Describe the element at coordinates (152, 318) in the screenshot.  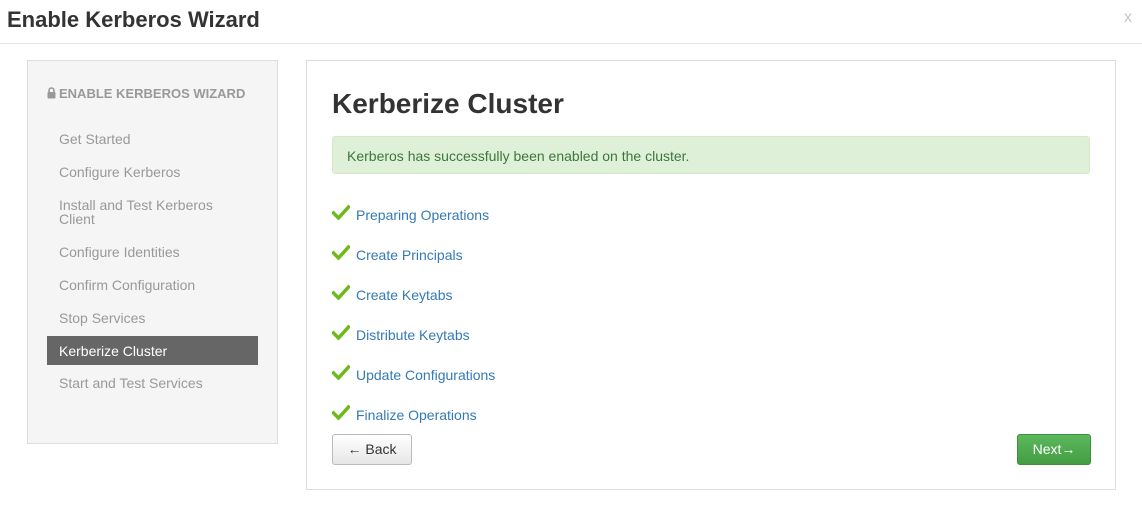
I see `sidebar-item-stop-services: Stop Services` at that location.